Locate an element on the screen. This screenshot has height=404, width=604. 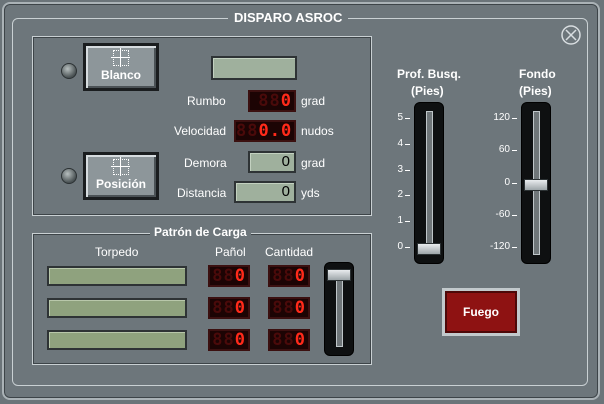
rumbo-unit: grad is located at coordinates (313, 101).